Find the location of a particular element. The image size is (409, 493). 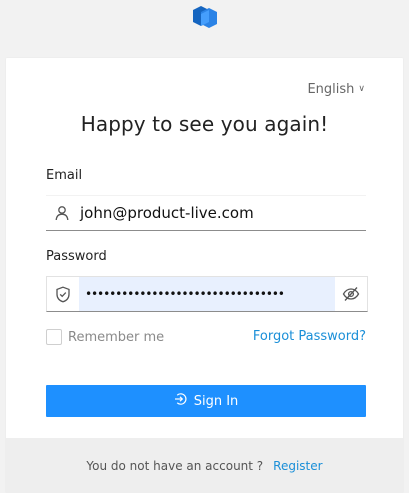

sign-in-button: Sign In is located at coordinates (206, 401).